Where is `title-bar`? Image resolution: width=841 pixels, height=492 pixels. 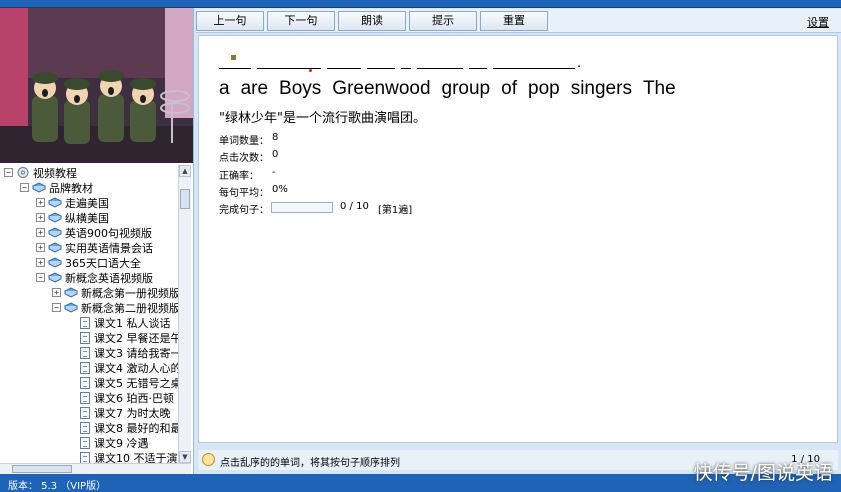 title-bar is located at coordinates (420, 4).